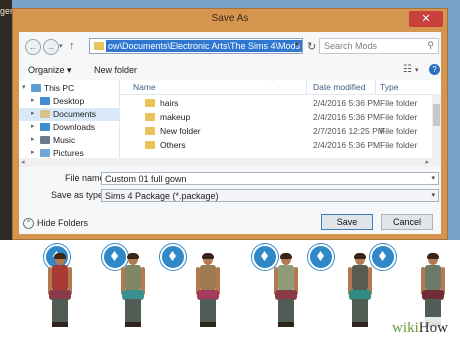 The width and height of the screenshot is (460, 345). What do you see at coordinates (433, 195) in the screenshot?
I see `save-as-type-dropdown-icon: ▾` at bounding box center [433, 195].